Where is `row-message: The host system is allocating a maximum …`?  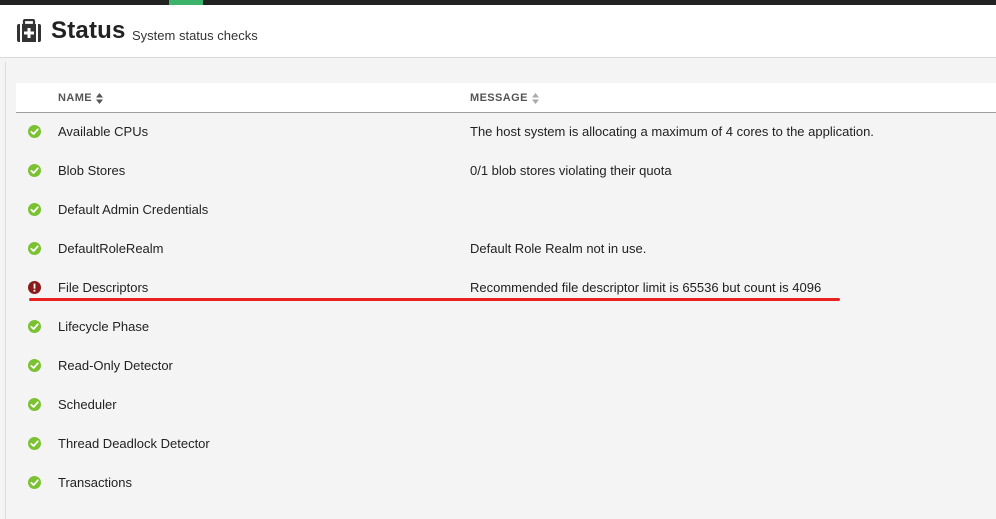 row-message: The host system is allocating a maximum … is located at coordinates (672, 131).